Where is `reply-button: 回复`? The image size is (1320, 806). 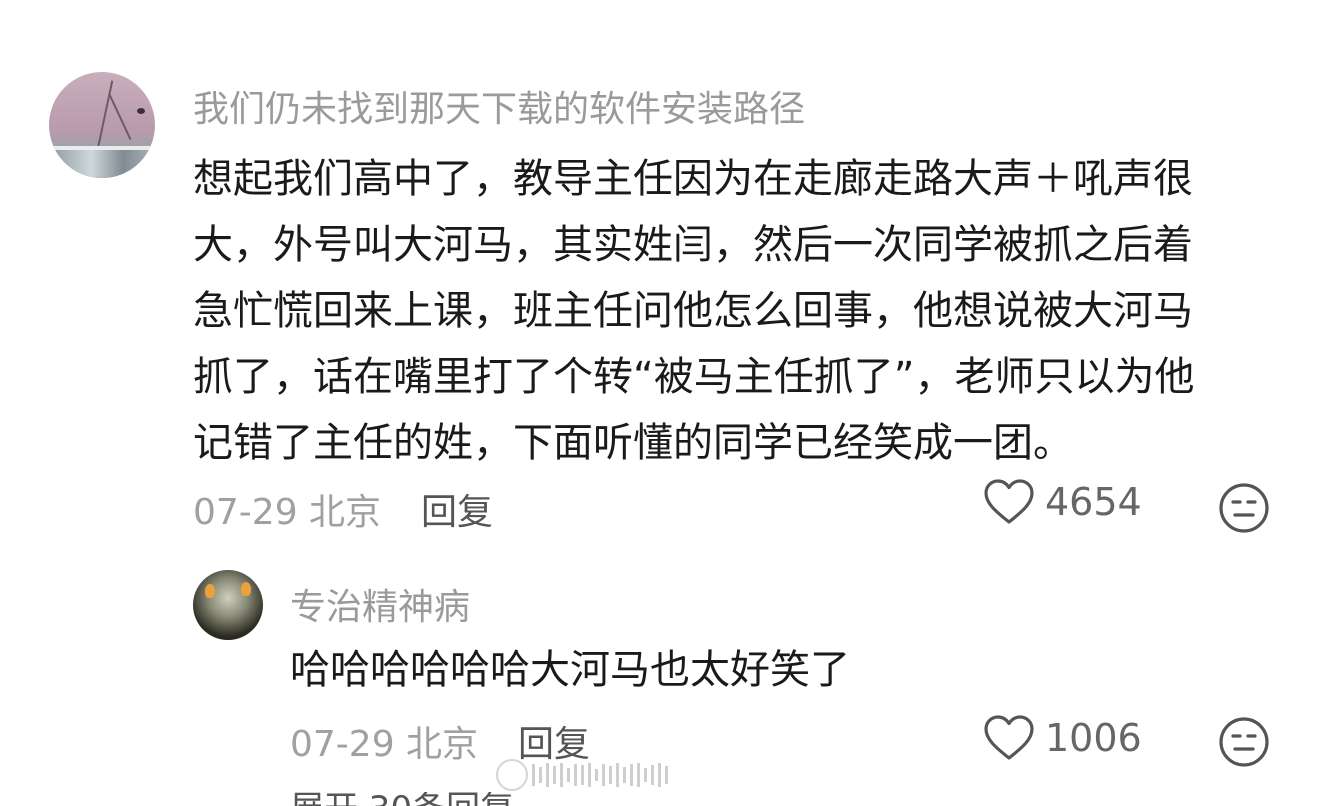 reply-button: 回复 is located at coordinates (457, 509).